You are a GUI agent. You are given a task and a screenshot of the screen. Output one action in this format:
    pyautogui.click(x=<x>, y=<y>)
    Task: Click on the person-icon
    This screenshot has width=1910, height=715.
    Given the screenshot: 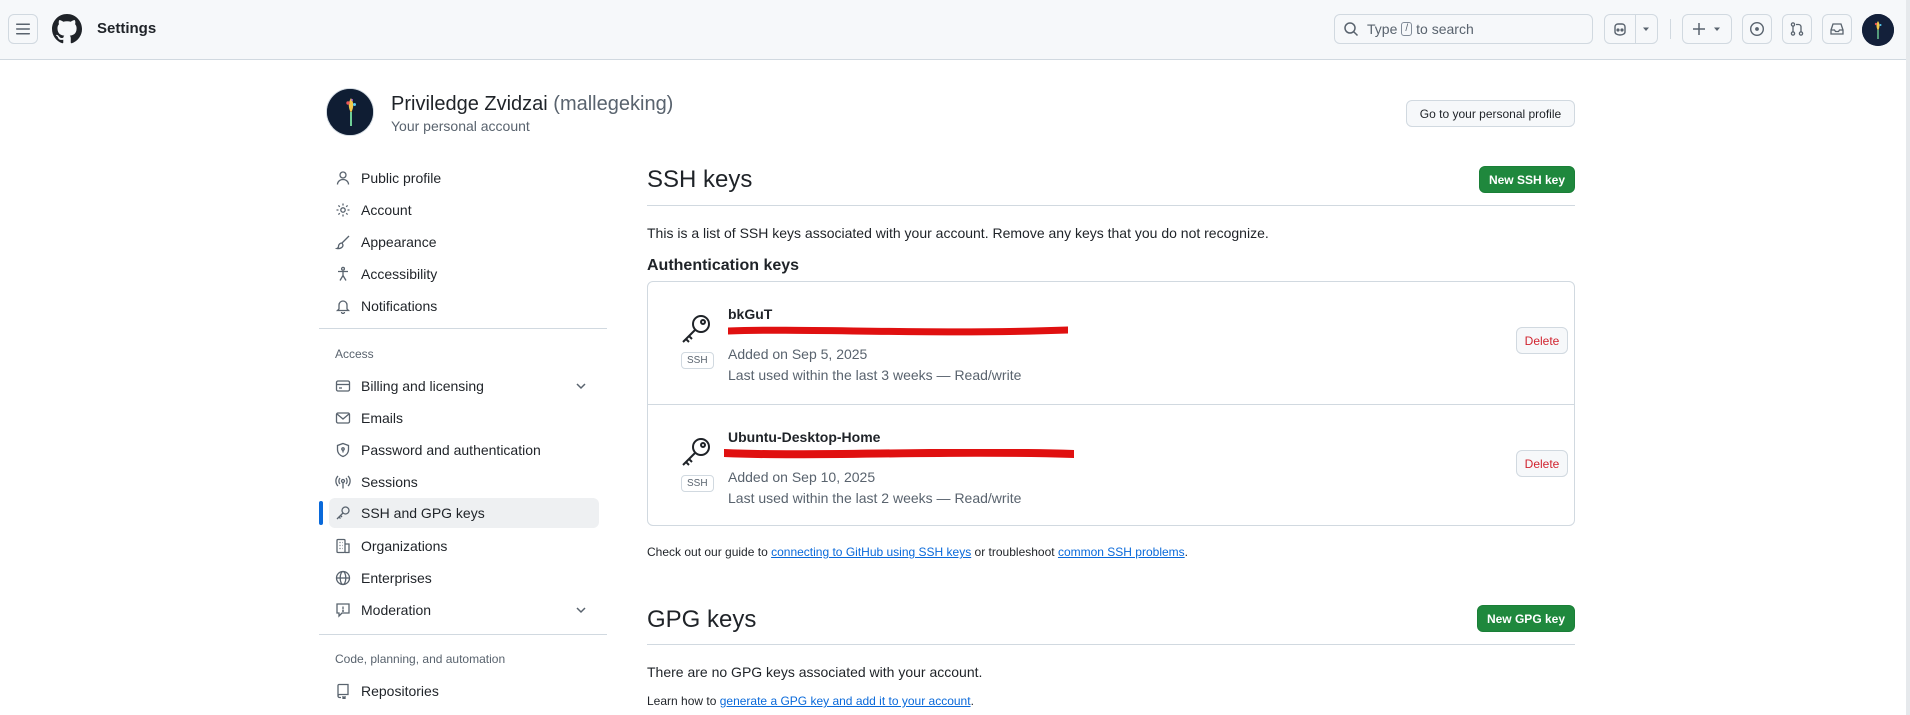 What is the action you would take?
    pyautogui.click(x=343, y=178)
    